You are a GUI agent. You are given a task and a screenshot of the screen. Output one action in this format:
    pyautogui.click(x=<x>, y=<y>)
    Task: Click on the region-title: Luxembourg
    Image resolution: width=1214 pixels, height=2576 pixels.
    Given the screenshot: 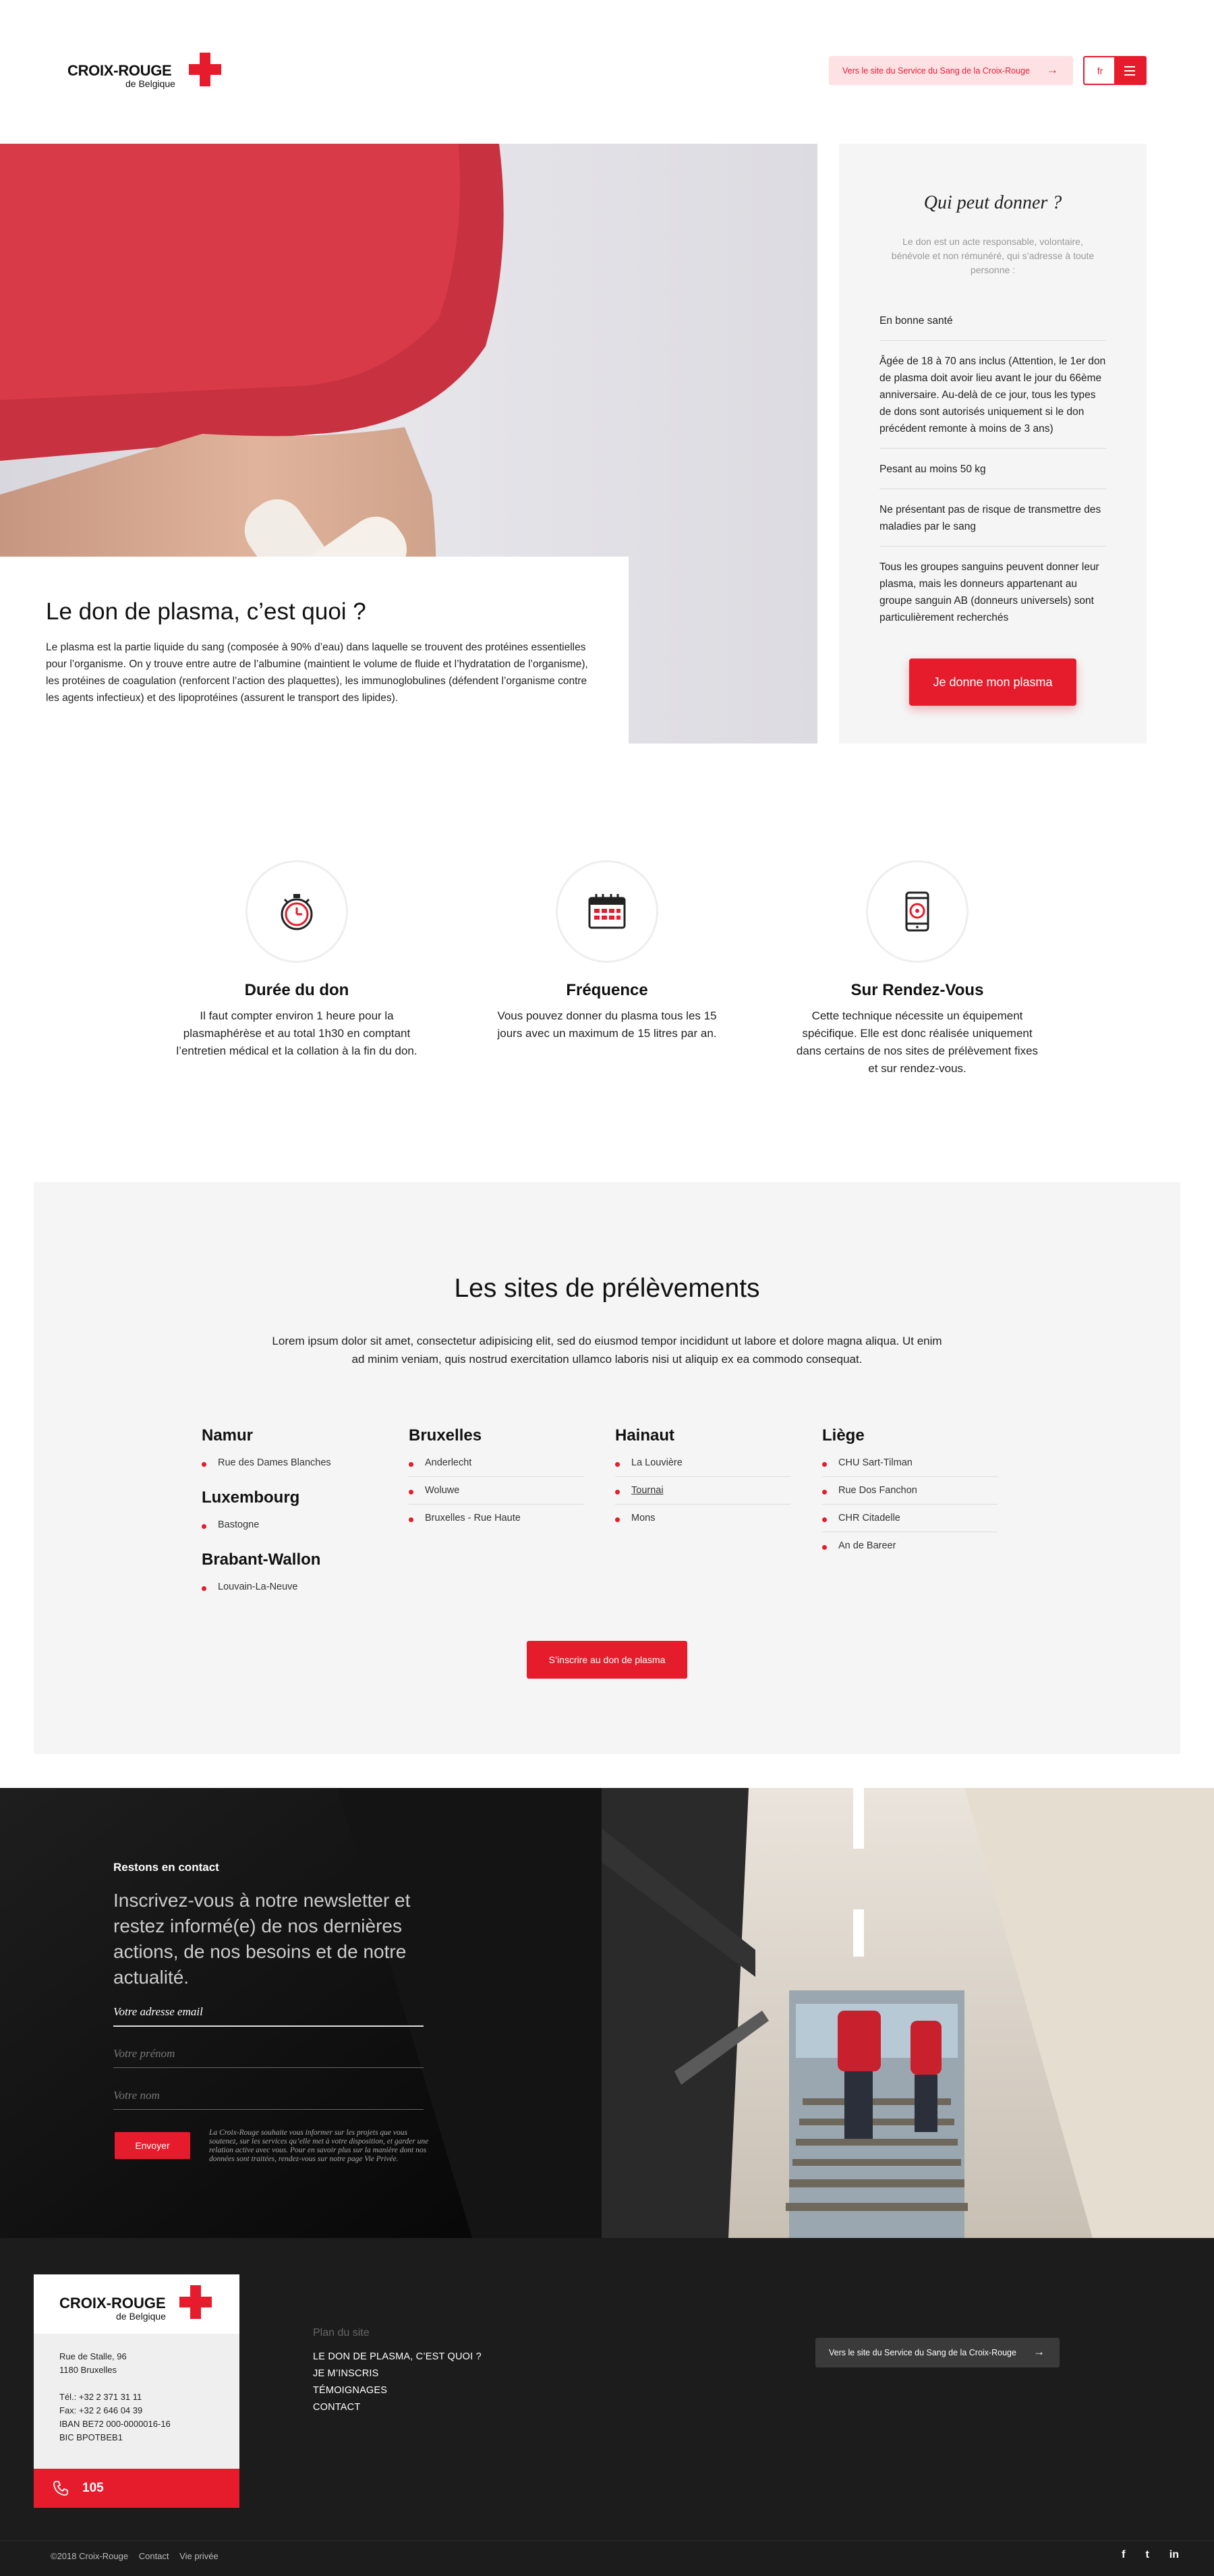 What is the action you would take?
    pyautogui.click(x=251, y=1497)
    